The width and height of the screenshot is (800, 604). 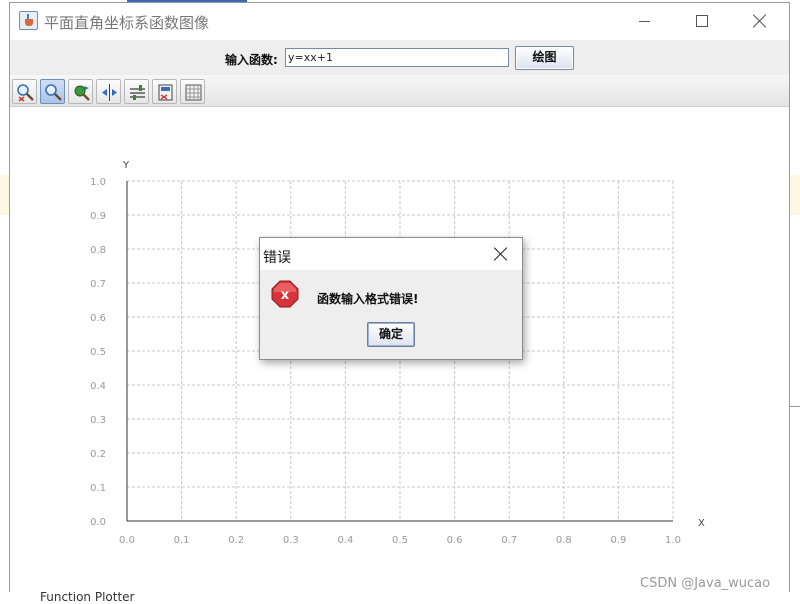 What do you see at coordinates (251, 60) in the screenshot?
I see `function-input-label: 输入函数:` at bounding box center [251, 60].